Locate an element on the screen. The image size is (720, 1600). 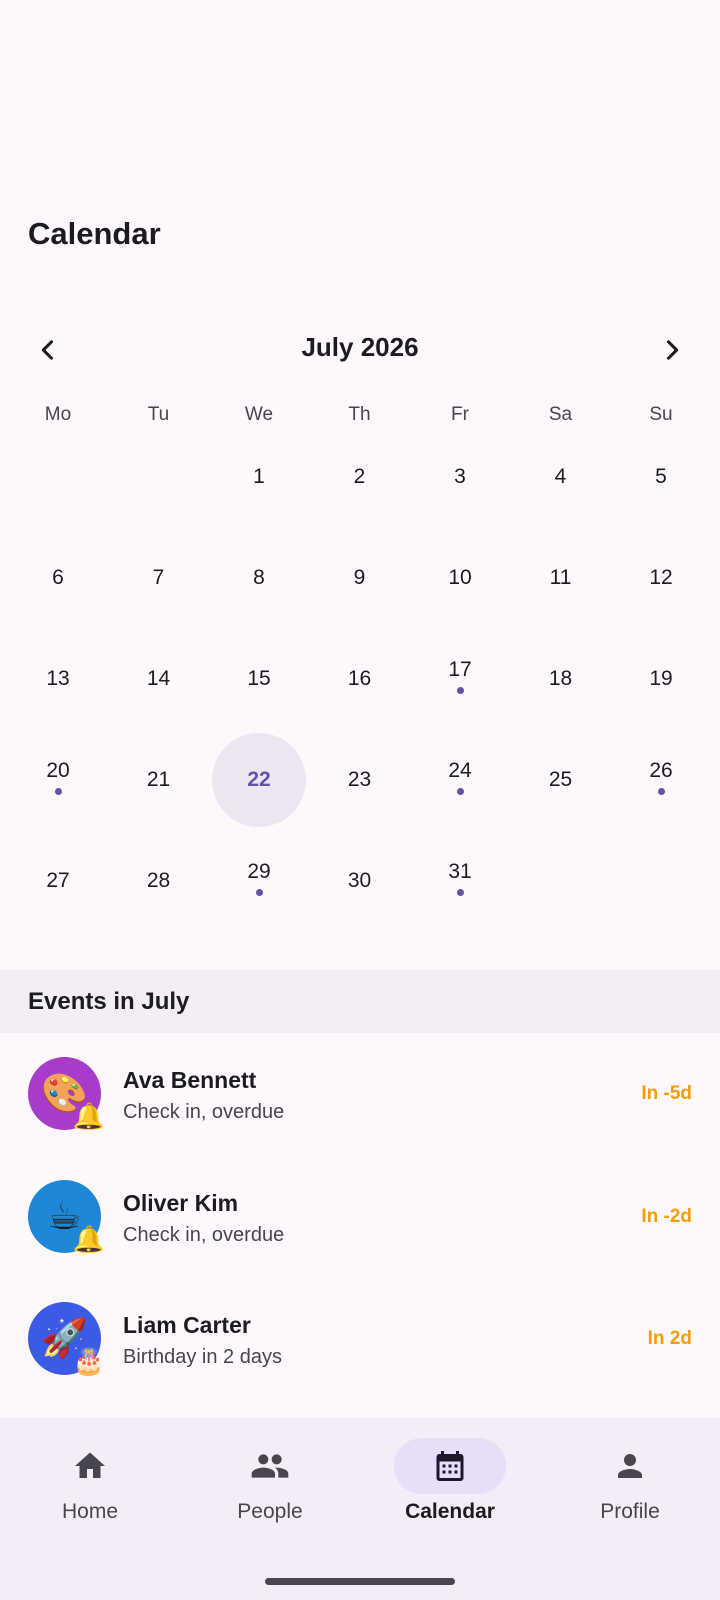
day-number: 17 is located at coordinates (460, 669).